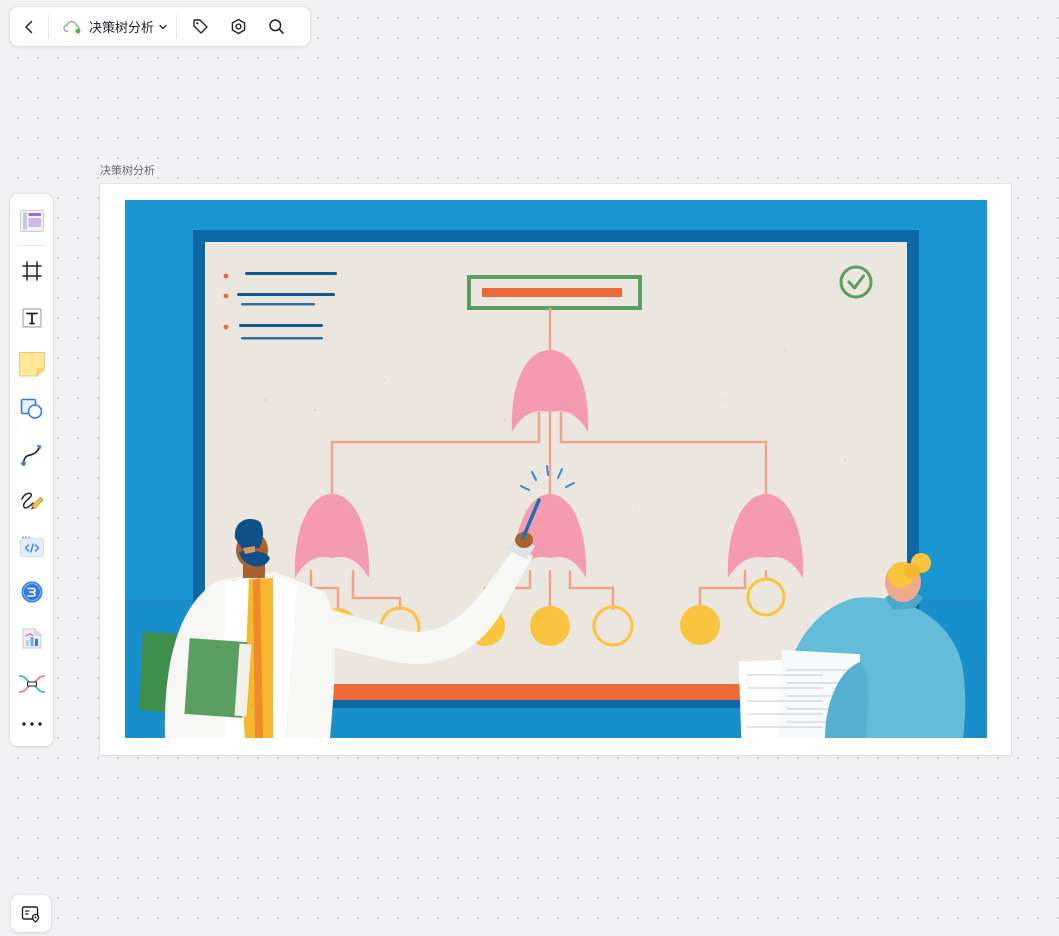 This screenshot has height=936, width=1059. I want to click on code-block-icon, so click(31, 546).